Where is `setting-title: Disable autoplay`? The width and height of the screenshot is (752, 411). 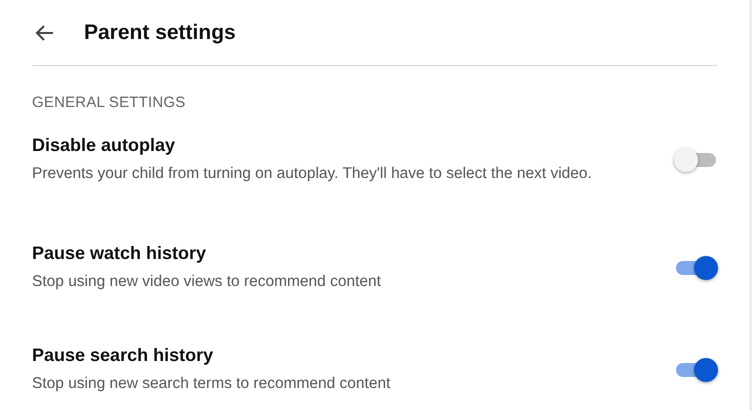 setting-title: Disable autoplay is located at coordinates (104, 145).